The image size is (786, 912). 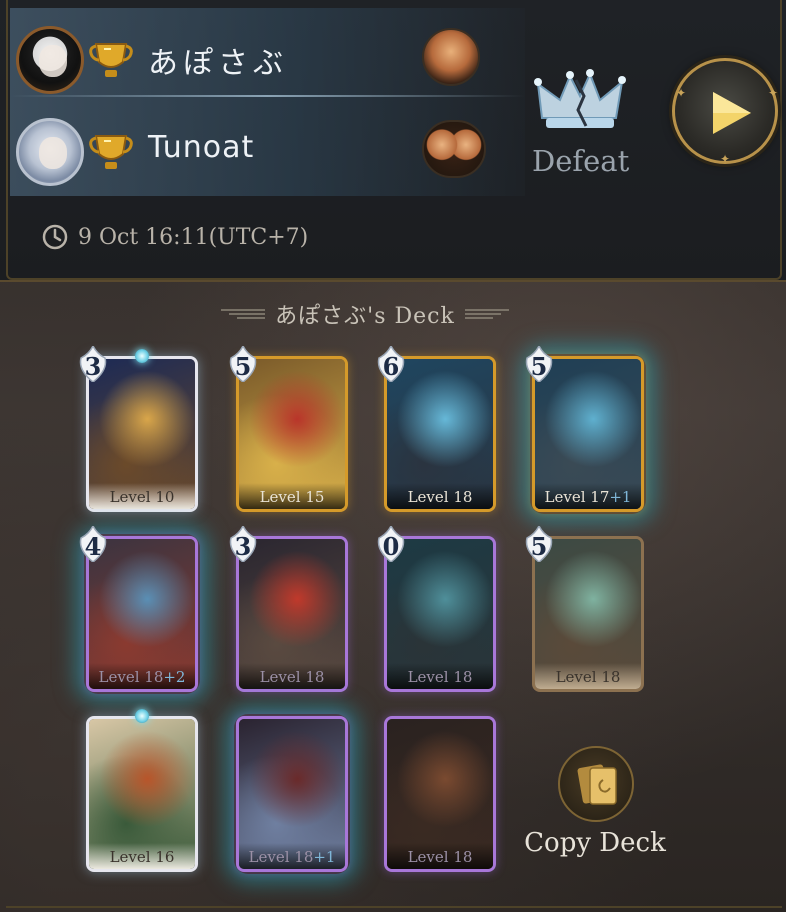 I want to click on player-row-1: あぽさぶ, so click(x=260, y=62).